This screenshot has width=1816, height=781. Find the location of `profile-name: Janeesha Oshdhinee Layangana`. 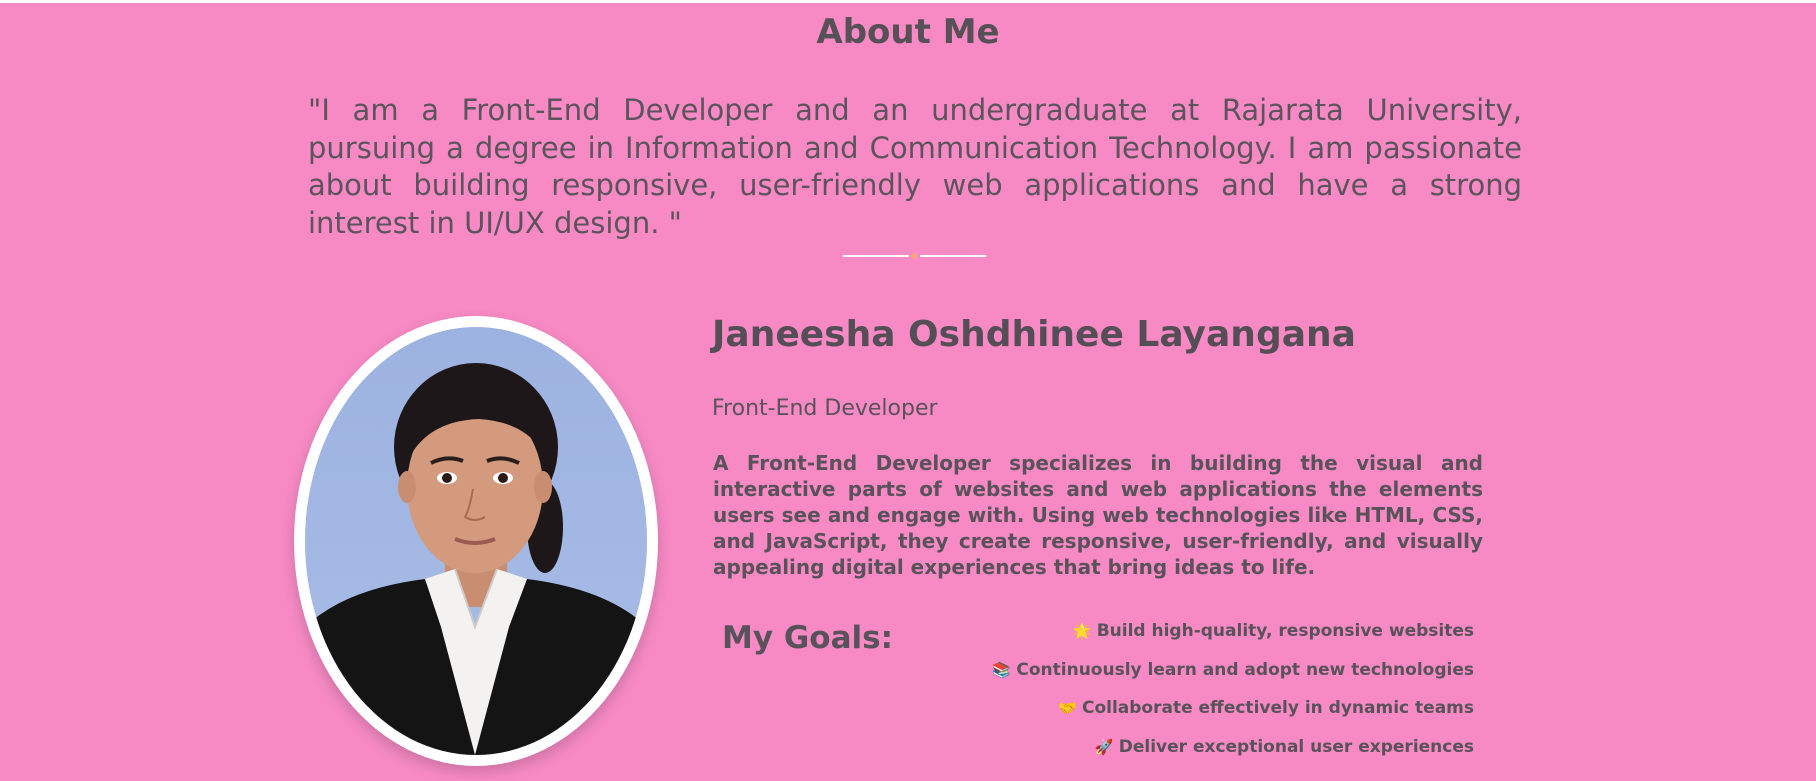

profile-name: Janeesha Oshdhinee Layangana is located at coordinates (1034, 334).